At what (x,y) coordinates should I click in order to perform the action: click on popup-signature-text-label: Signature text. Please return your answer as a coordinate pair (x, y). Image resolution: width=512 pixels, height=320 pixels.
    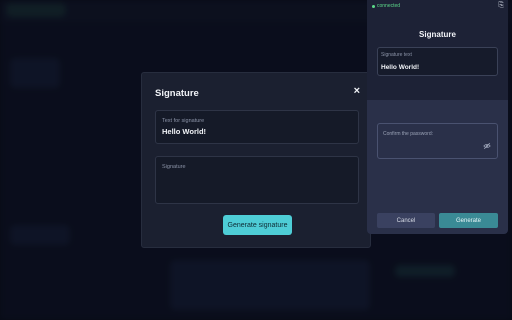
    Looking at the image, I should click on (396, 55).